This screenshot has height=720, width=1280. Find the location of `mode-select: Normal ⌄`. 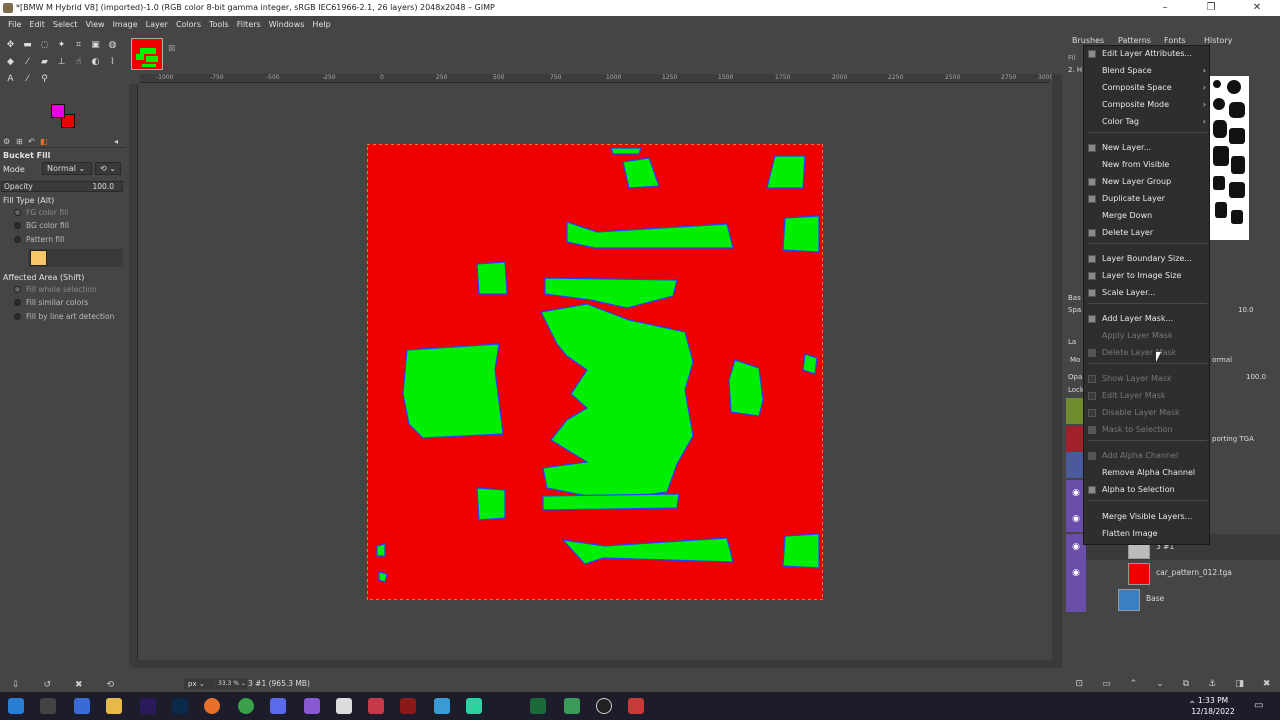

mode-select: Normal ⌄ is located at coordinates (67, 168).